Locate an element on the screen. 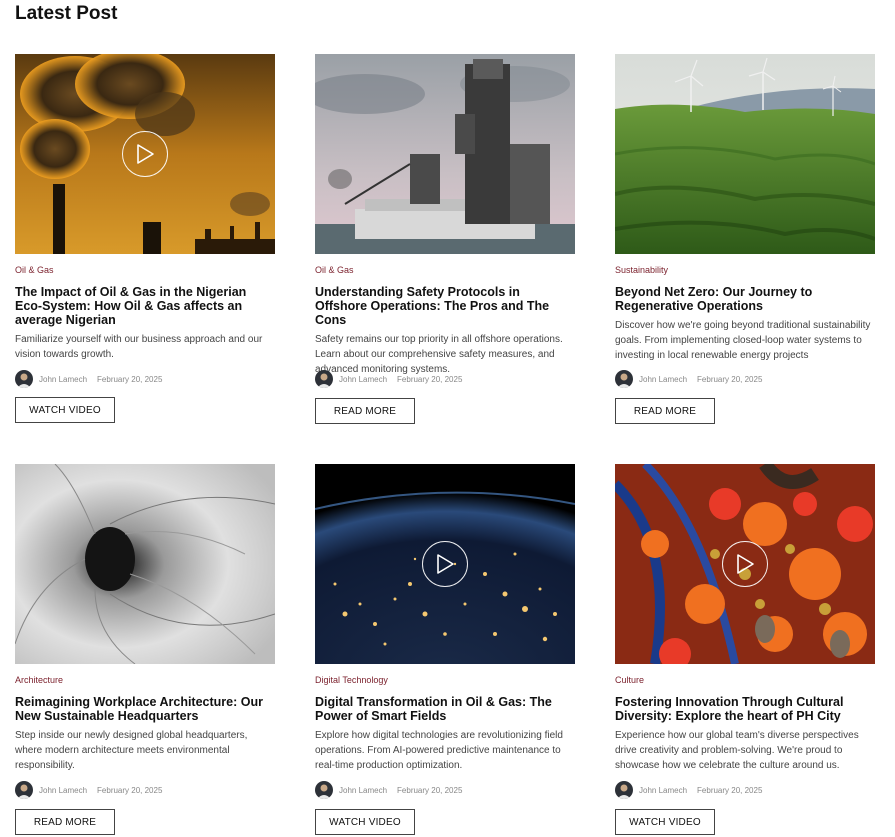  spiral-architecture-image is located at coordinates (145, 564).